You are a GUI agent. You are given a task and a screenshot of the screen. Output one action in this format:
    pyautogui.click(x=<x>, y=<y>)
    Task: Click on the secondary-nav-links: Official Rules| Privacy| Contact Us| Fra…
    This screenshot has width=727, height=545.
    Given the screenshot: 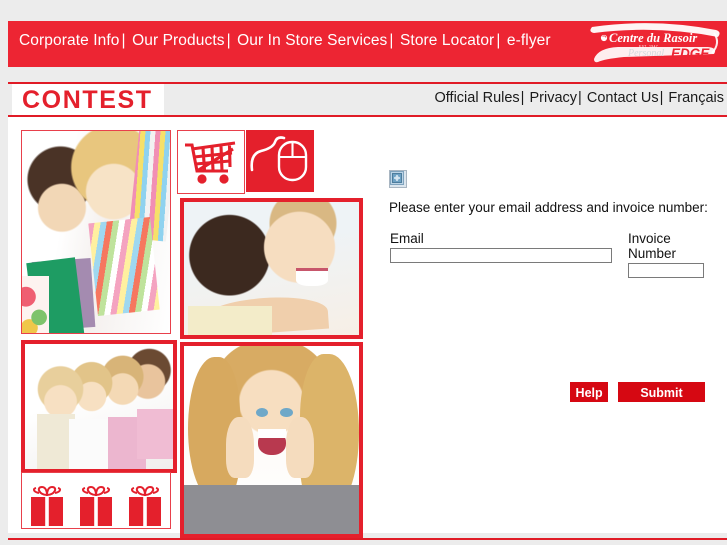 What is the action you would take?
    pyautogui.click(x=579, y=98)
    